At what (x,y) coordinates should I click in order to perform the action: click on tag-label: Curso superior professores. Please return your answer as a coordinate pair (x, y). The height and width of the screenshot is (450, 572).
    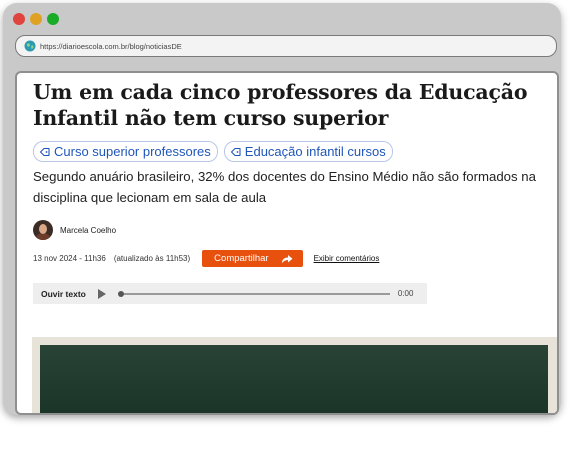
    Looking at the image, I should click on (132, 151).